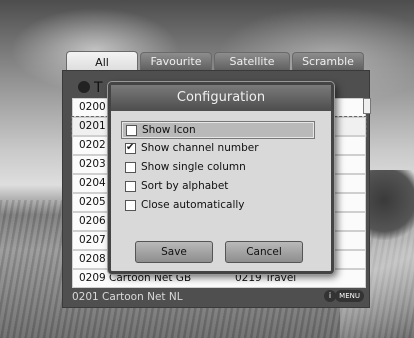  What do you see at coordinates (264, 252) in the screenshot?
I see `cancel-button: Cancel` at bounding box center [264, 252].